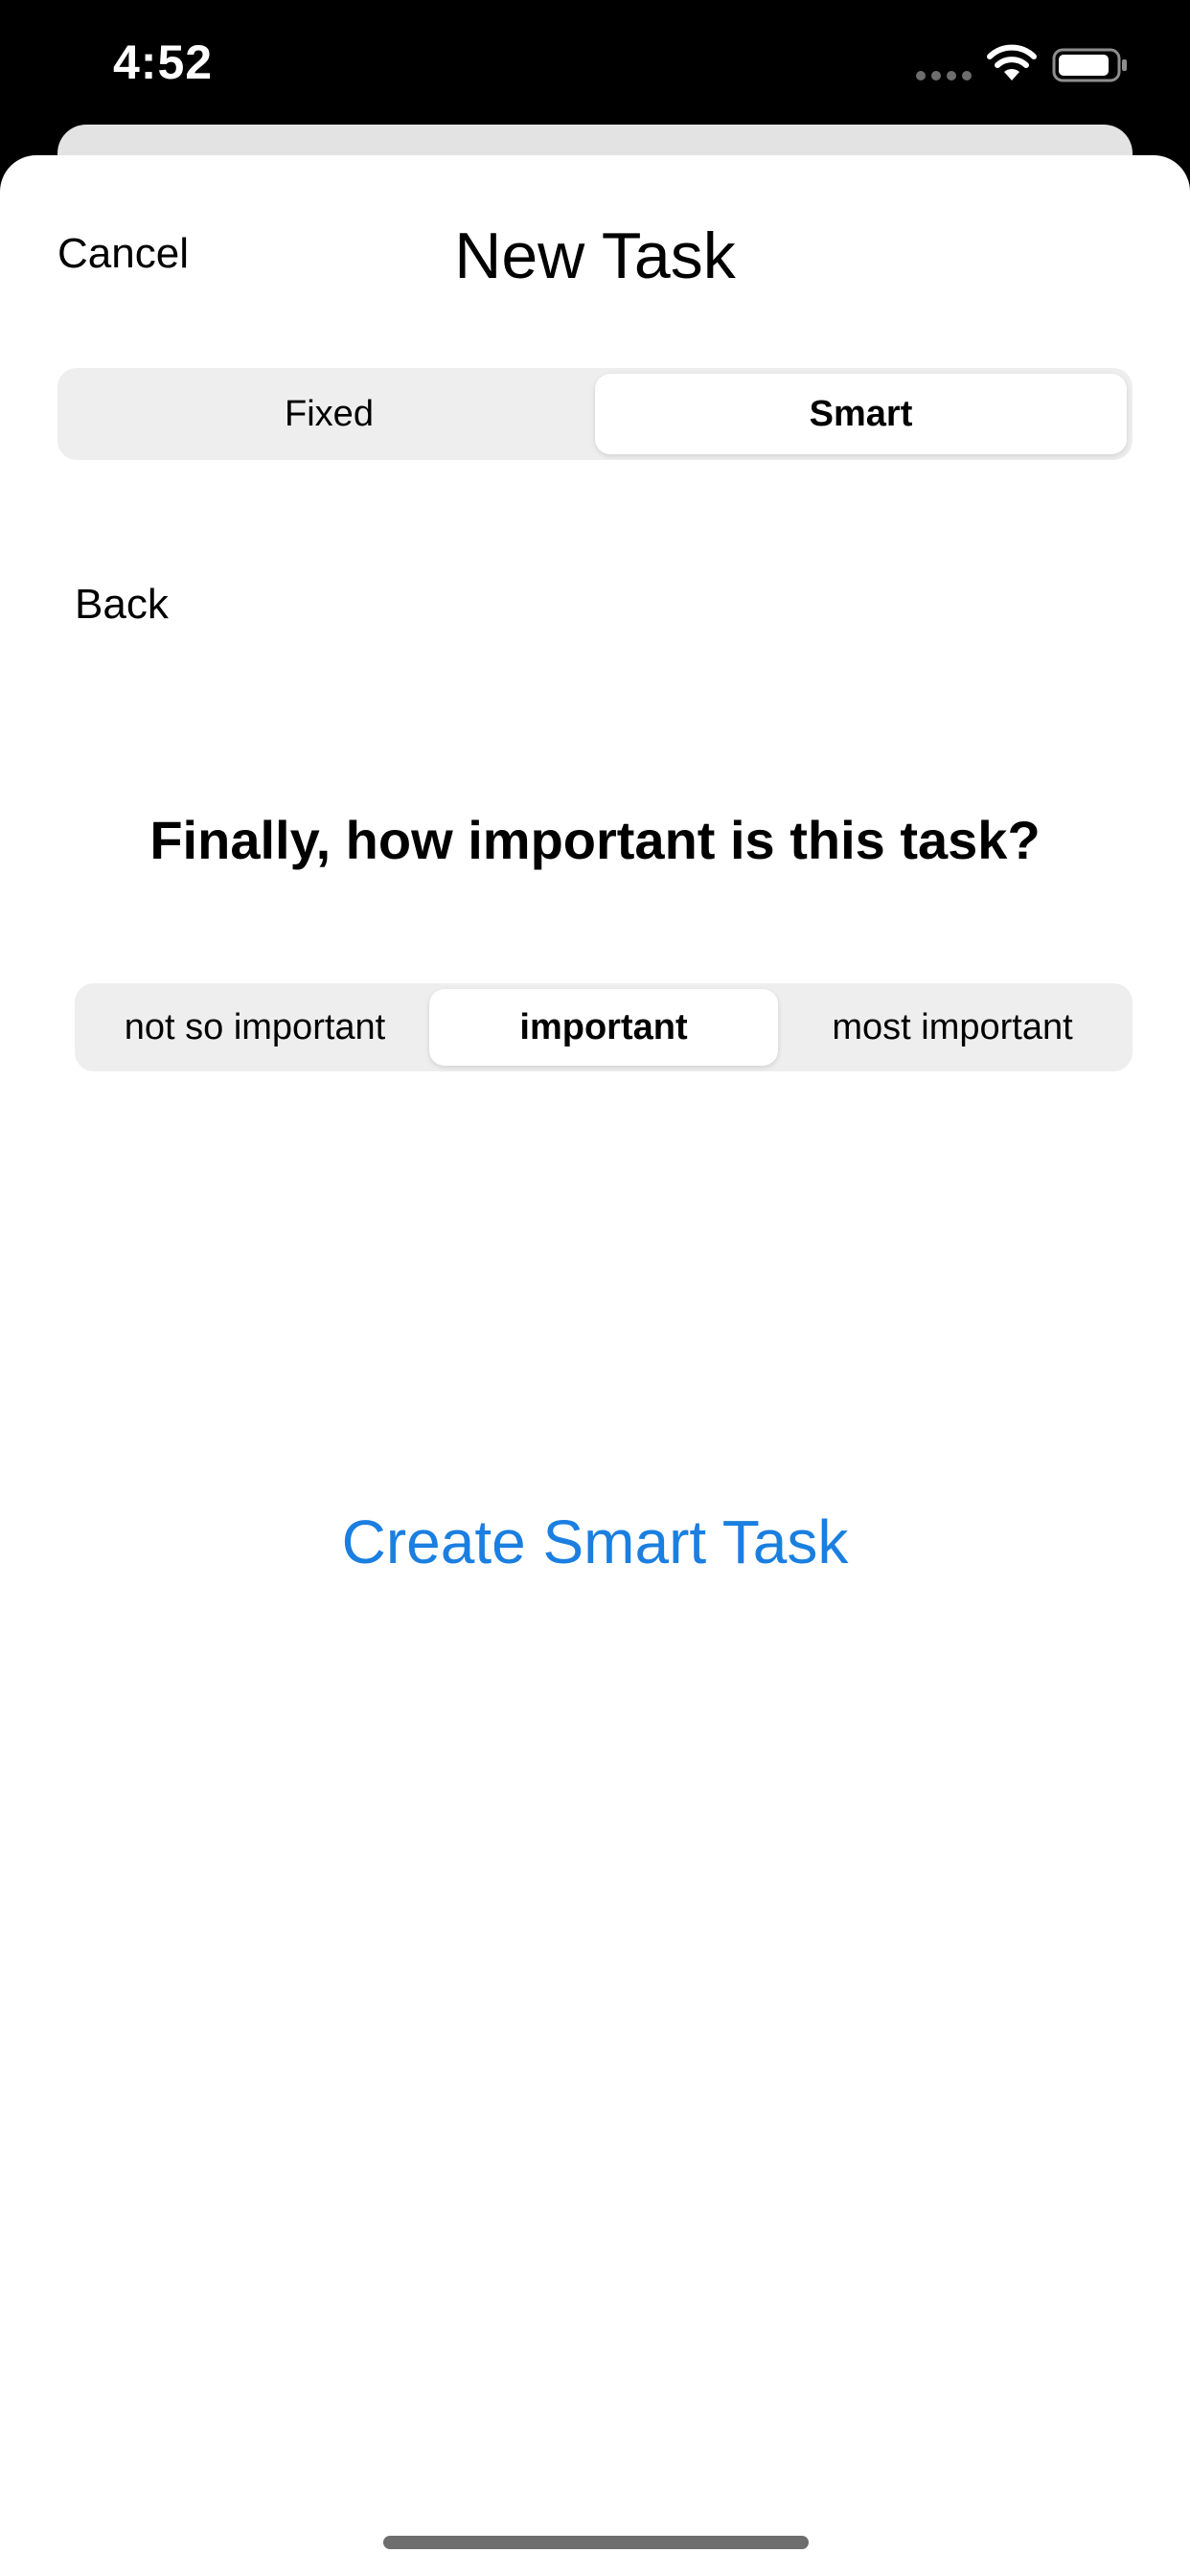  Describe the element at coordinates (595, 840) in the screenshot. I see `importance-question: Finally, how important is this task?` at that location.